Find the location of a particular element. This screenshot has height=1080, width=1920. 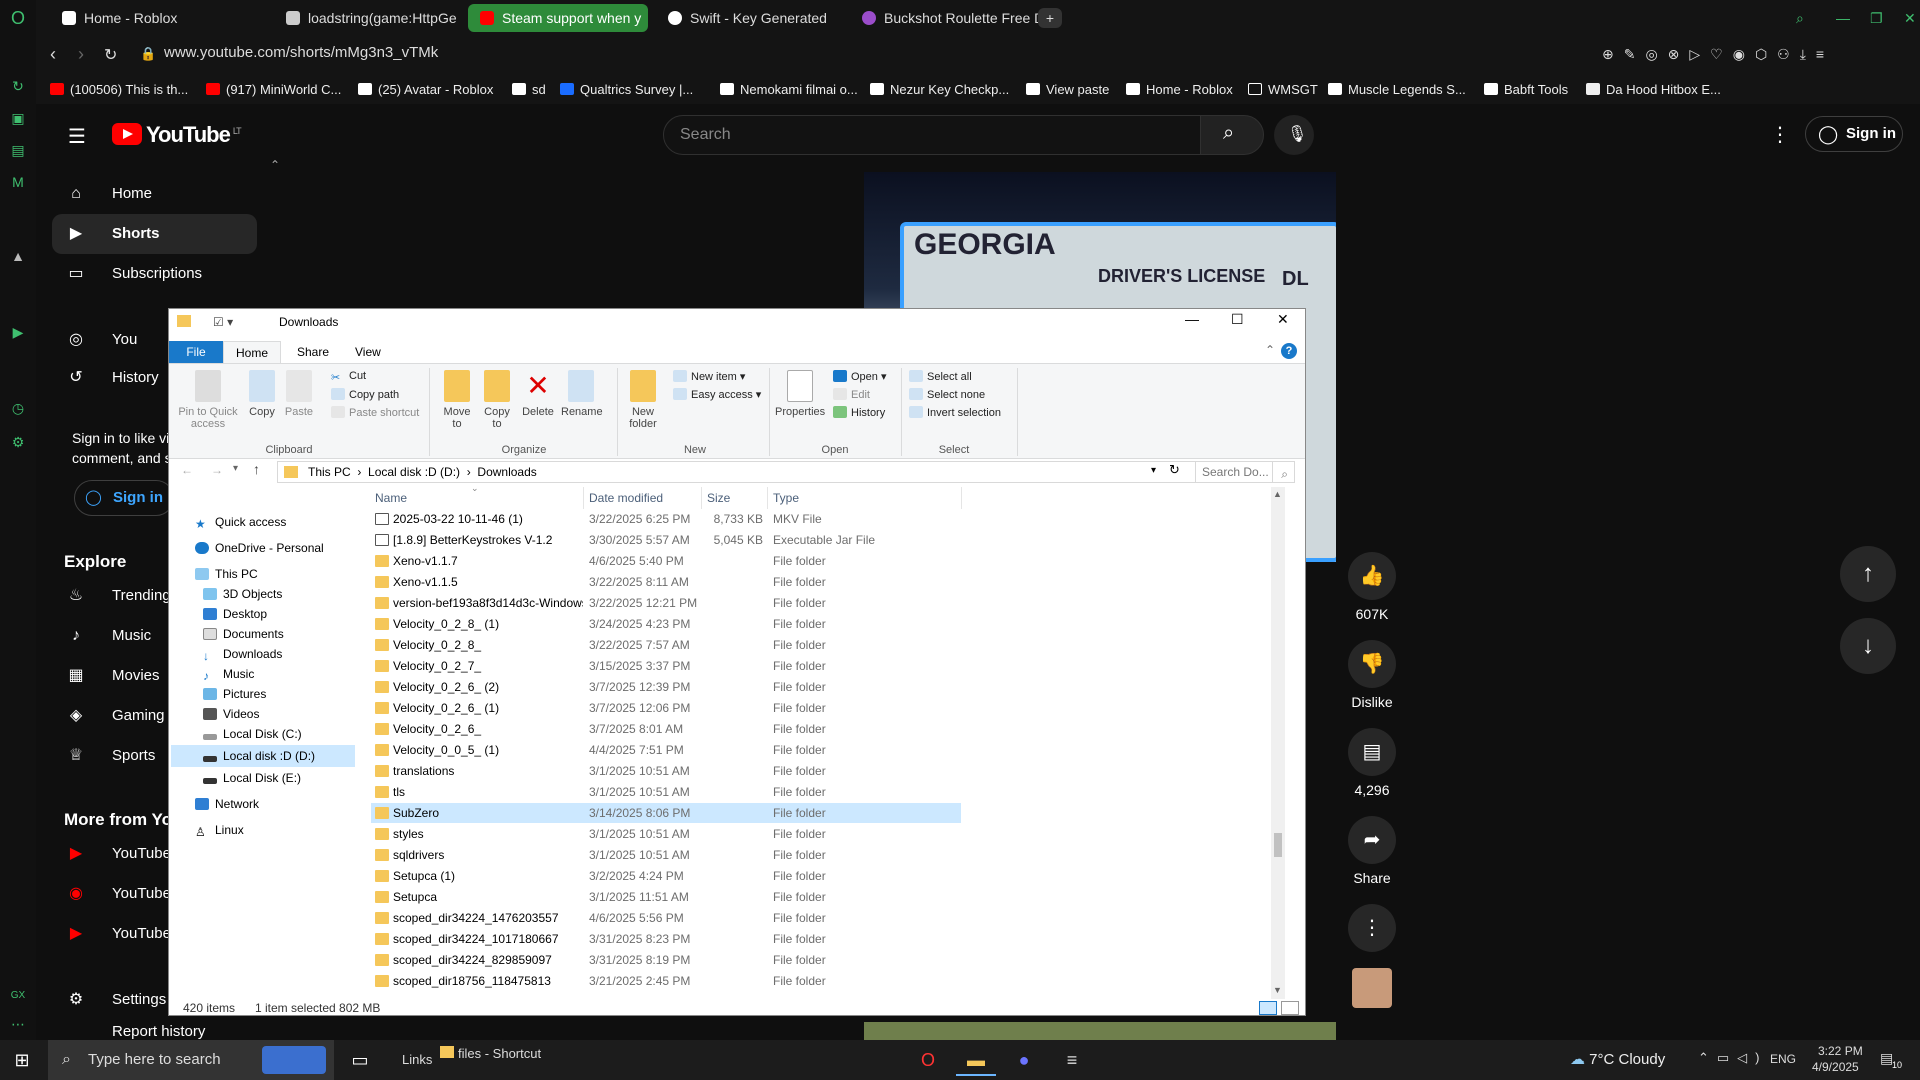

column-type: Type is located at coordinates (786, 498).